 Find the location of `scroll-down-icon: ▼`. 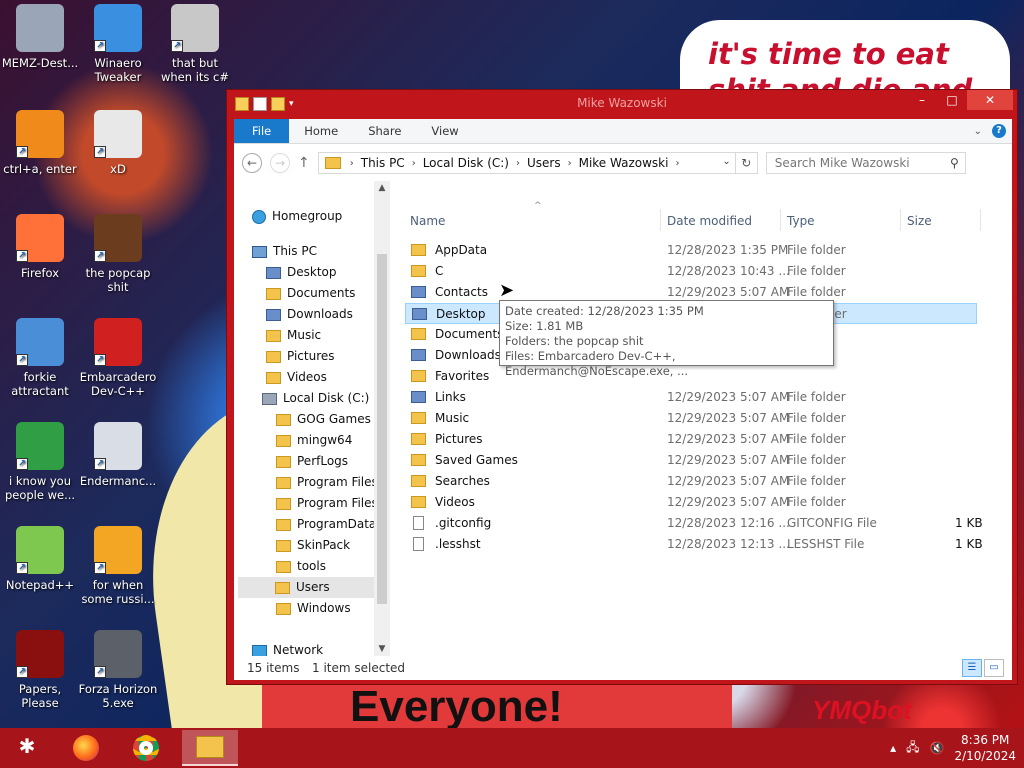

scroll-down-icon: ▼ is located at coordinates (382, 649).